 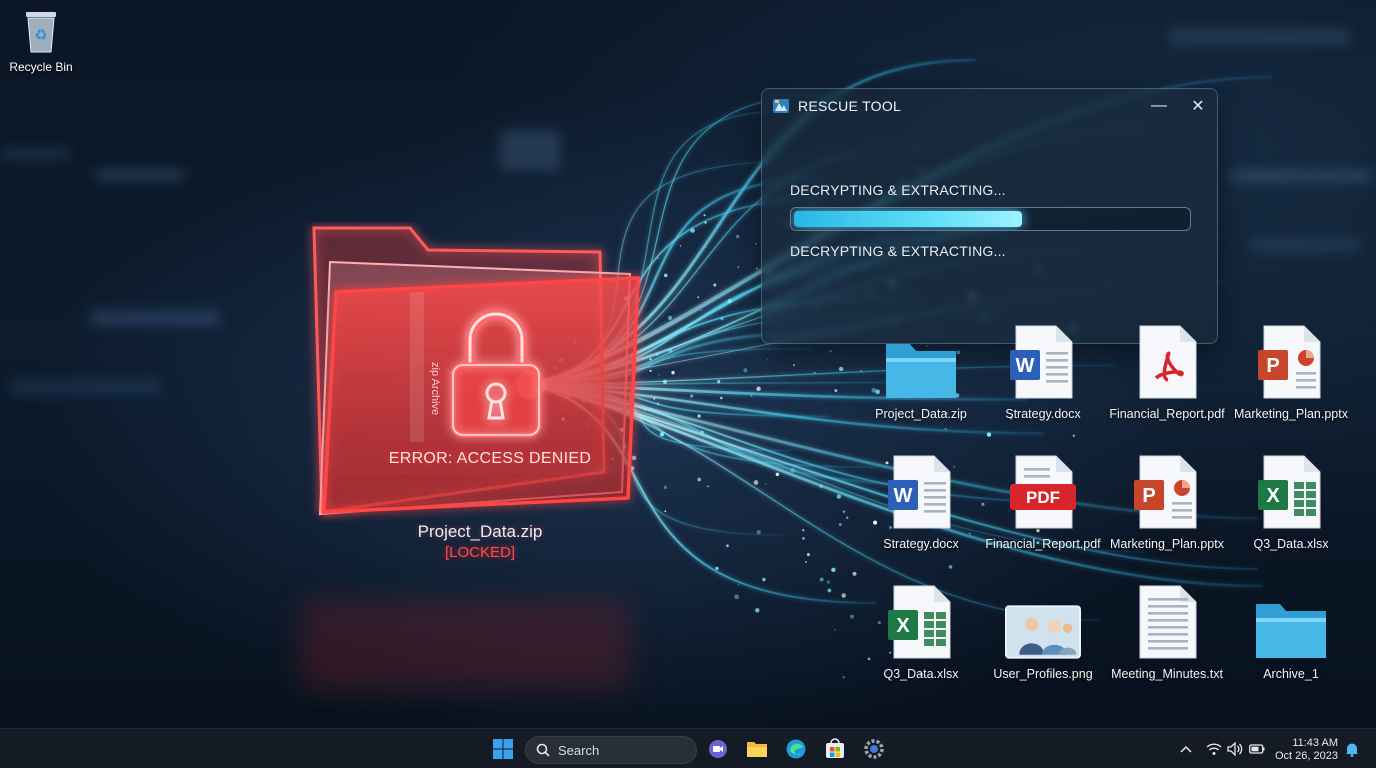 I want to click on svg-text: P, so click(x=1148, y=496).